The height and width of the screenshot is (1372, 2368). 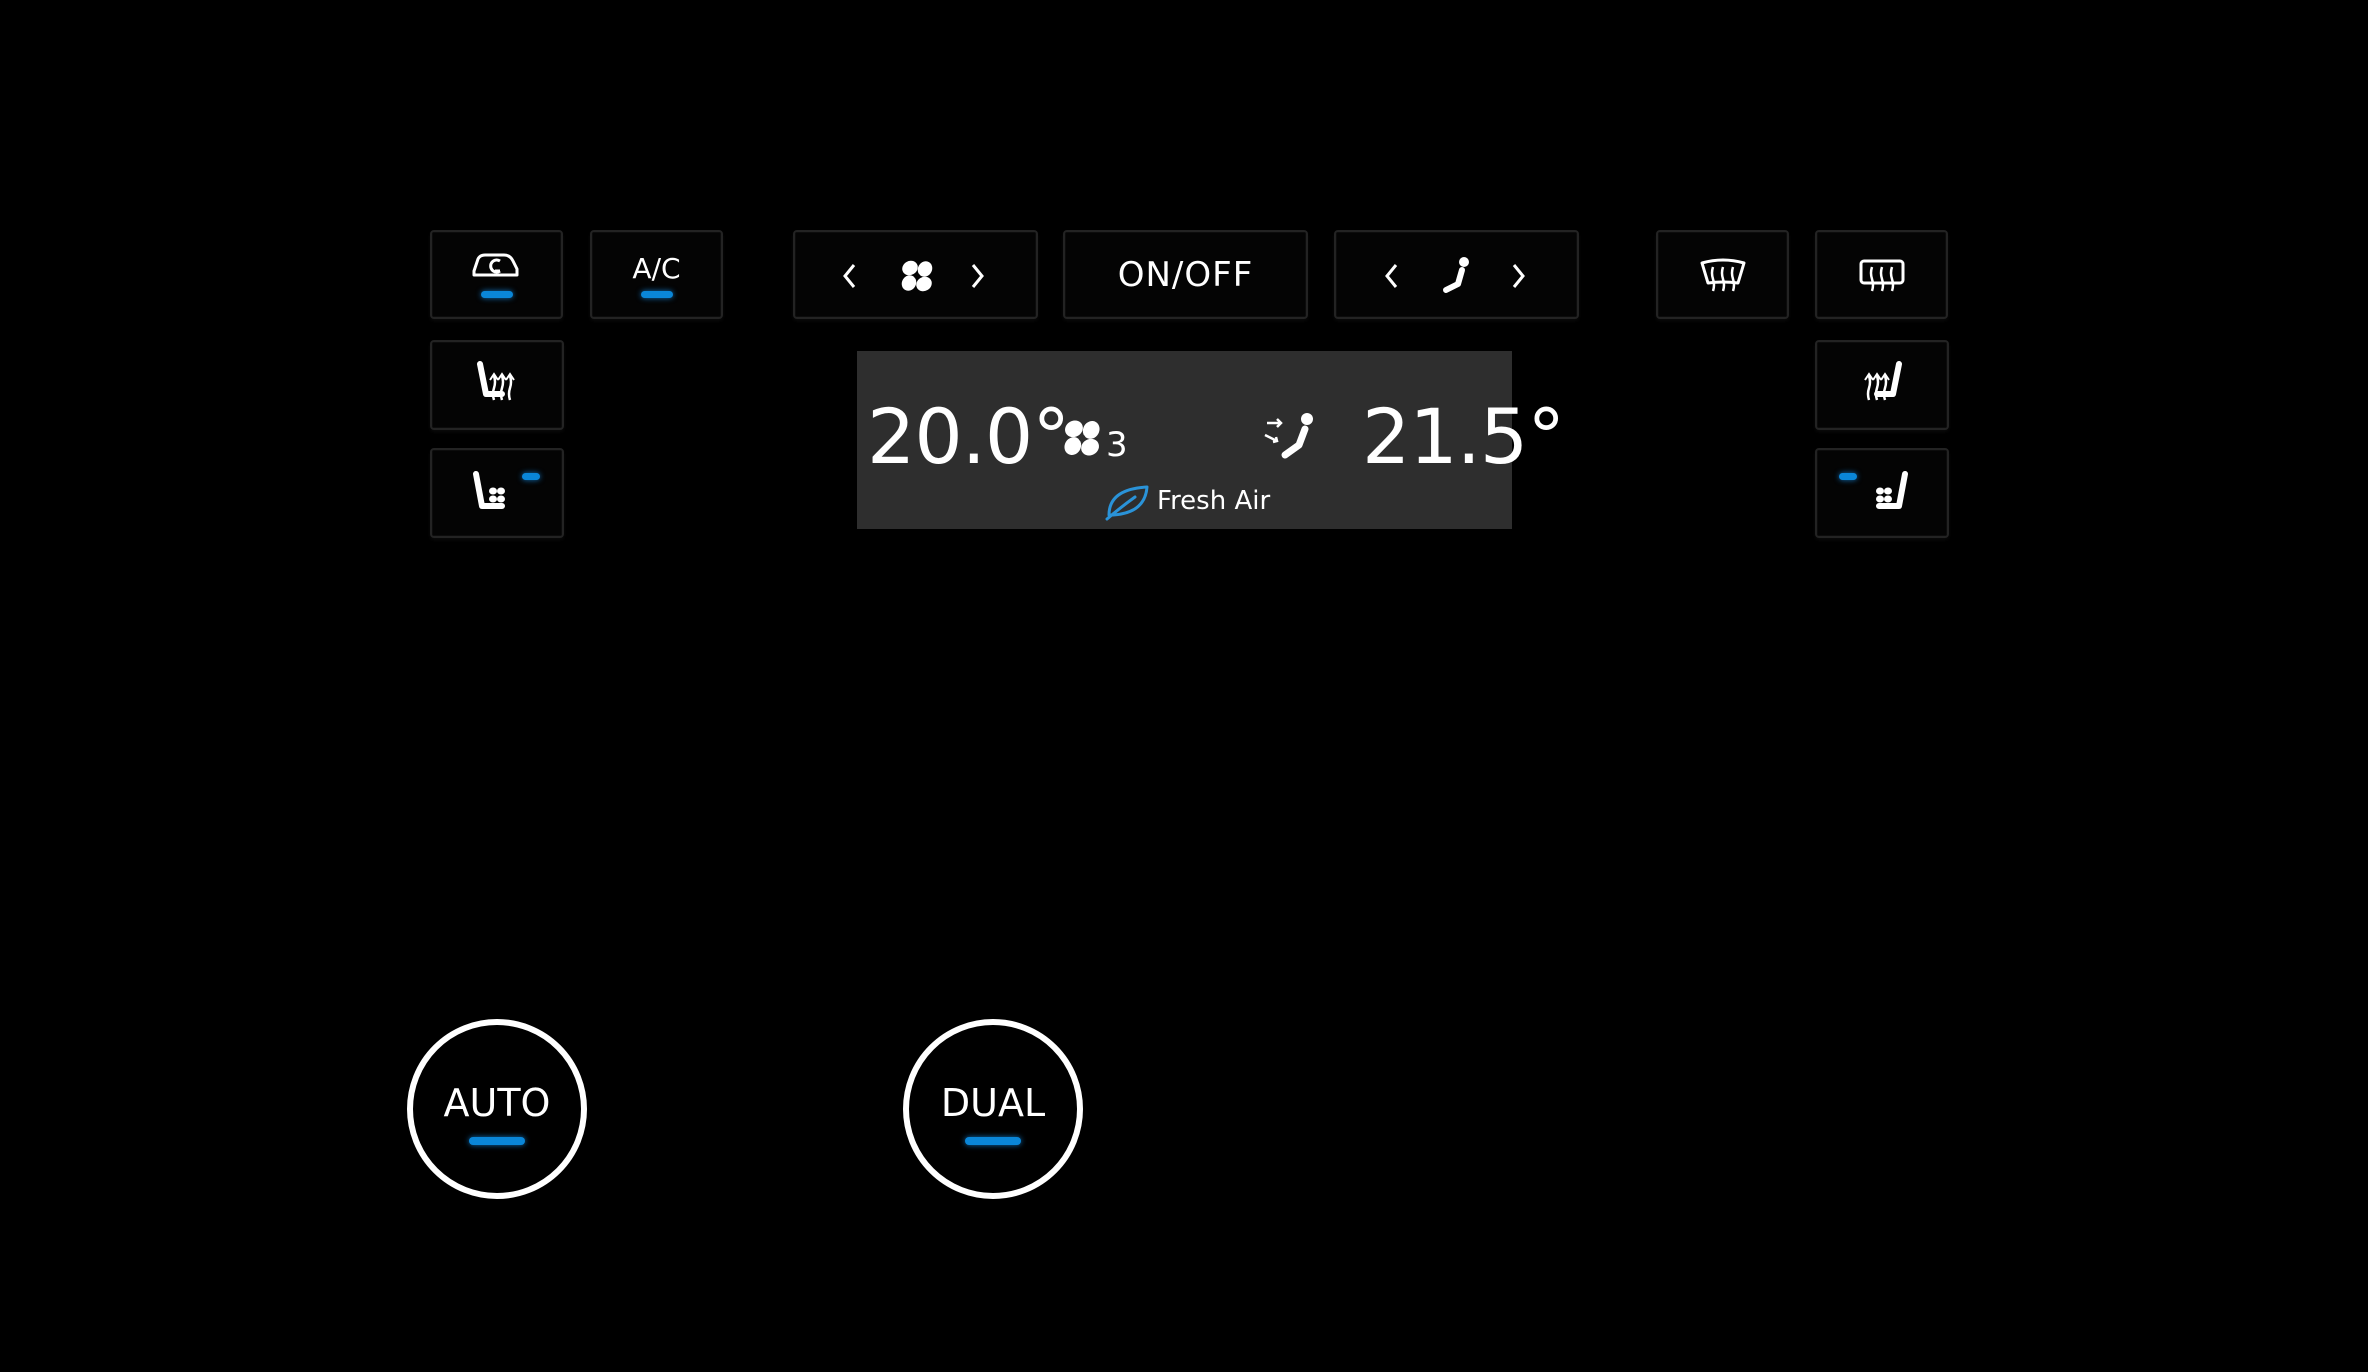 I want to click on rear-defrost-icon, so click(x=1881, y=275).